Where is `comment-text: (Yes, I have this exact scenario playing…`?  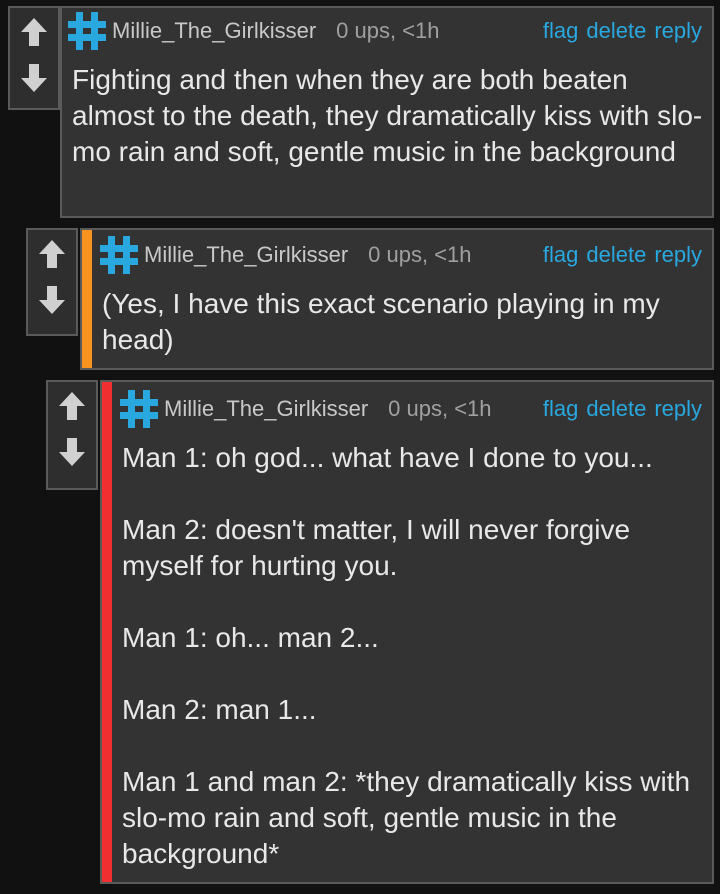 comment-text: (Yes, I have this exact scenario playing… is located at coordinates (385, 321).